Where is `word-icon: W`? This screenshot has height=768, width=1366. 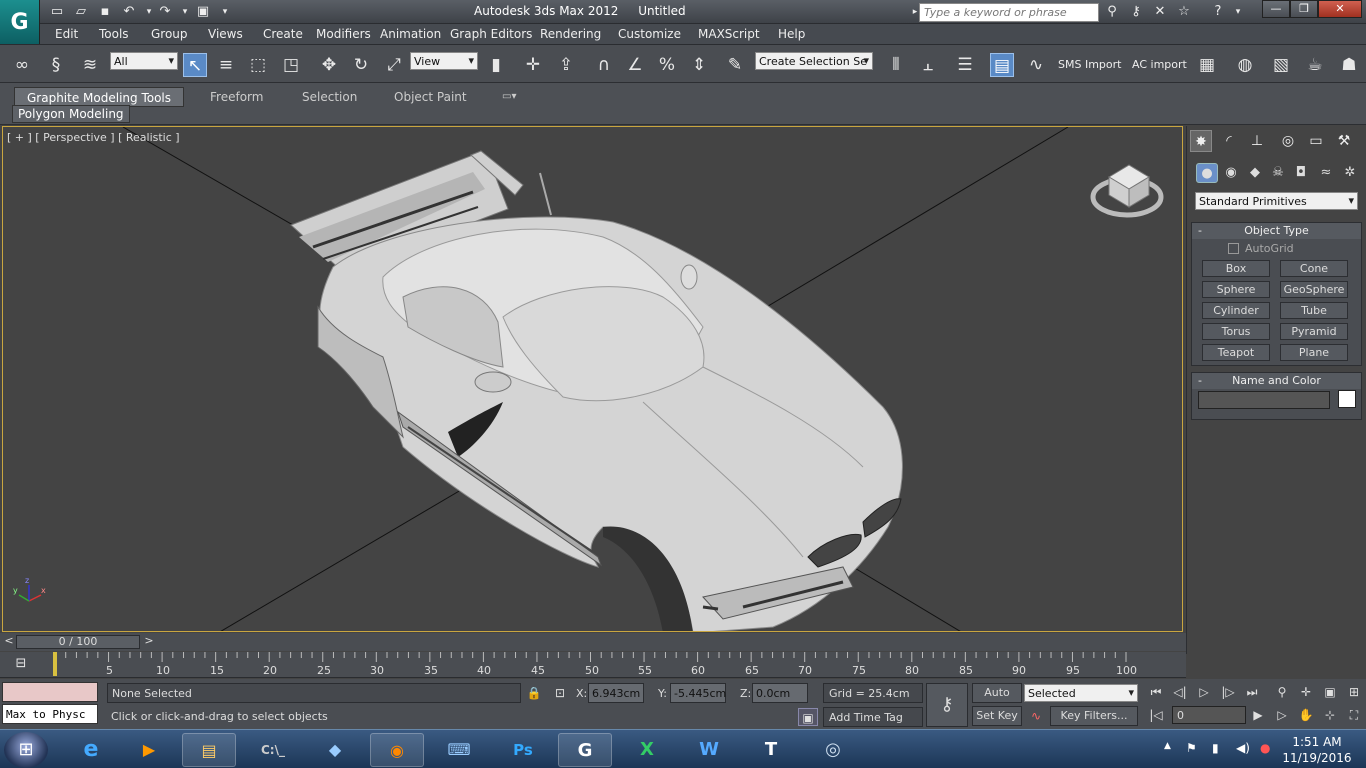 word-icon: W is located at coordinates (709, 750).